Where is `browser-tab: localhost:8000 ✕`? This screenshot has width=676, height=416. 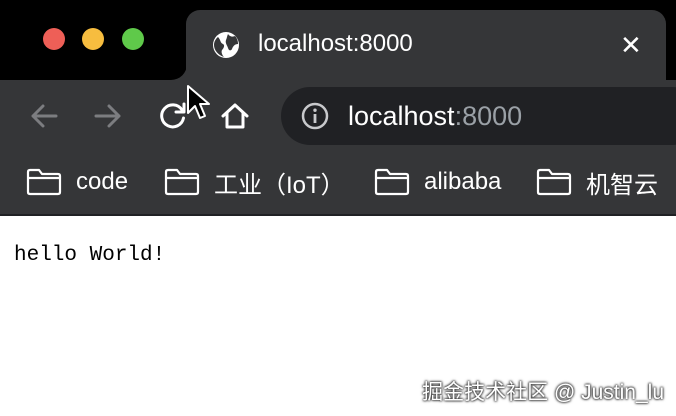
browser-tab: localhost:8000 ✕ is located at coordinates (426, 45).